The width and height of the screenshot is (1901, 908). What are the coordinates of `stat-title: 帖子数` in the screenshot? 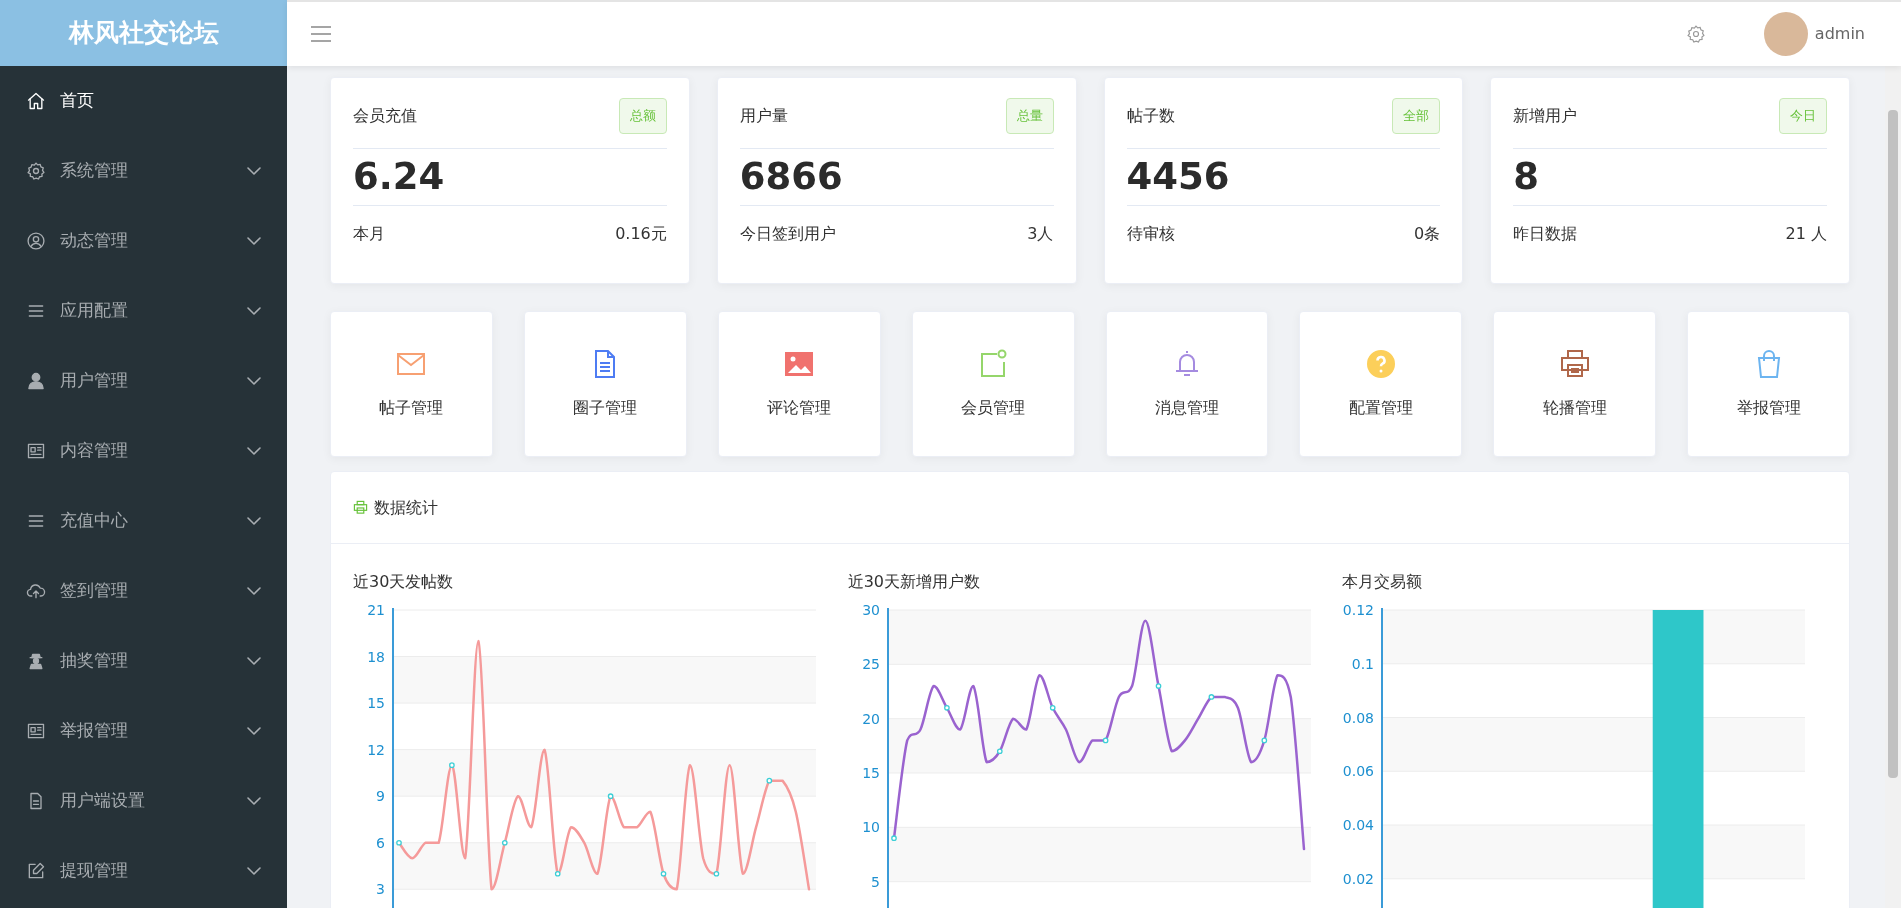 It's located at (1150, 115).